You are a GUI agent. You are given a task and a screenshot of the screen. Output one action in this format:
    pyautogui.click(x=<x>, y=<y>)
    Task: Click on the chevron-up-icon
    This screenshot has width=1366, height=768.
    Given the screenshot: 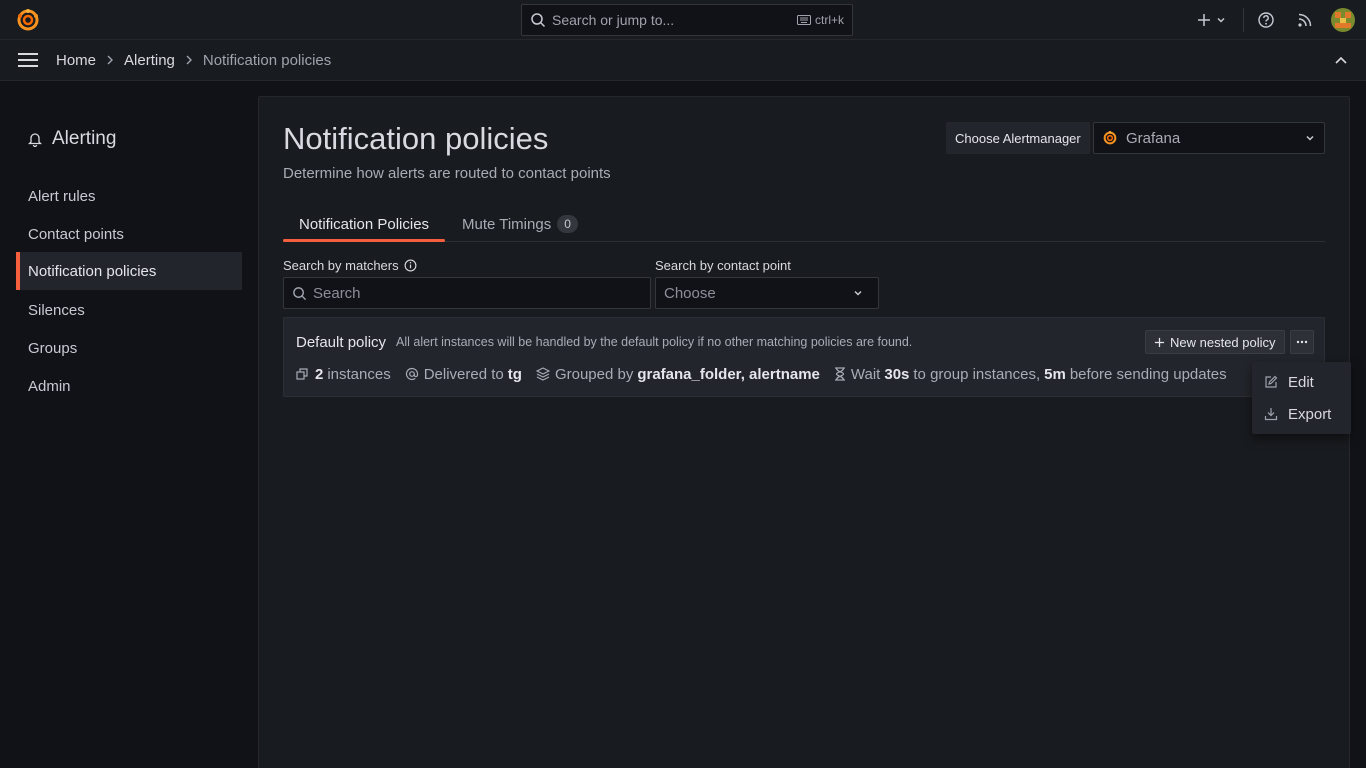 What is the action you would take?
    pyautogui.click(x=1341, y=60)
    